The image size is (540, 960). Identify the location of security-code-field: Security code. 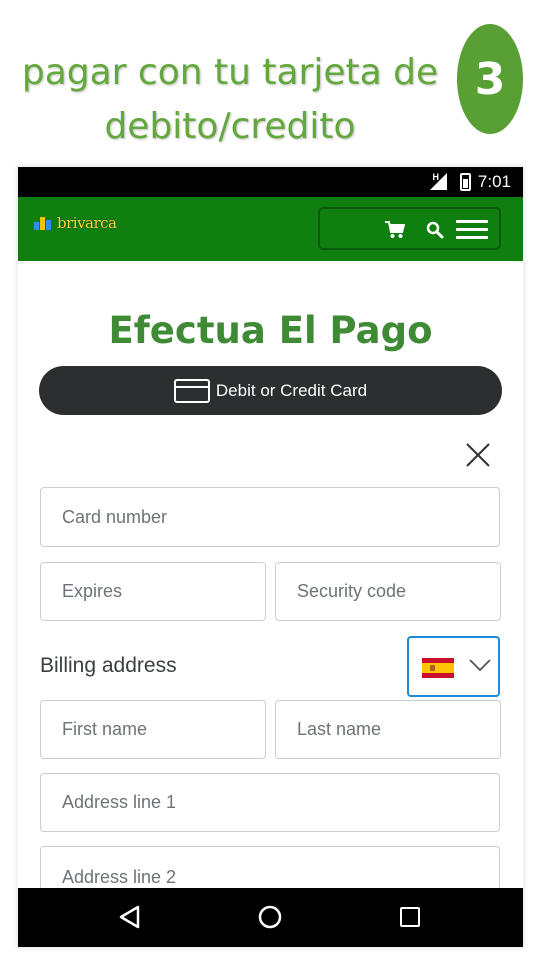
(388, 591).